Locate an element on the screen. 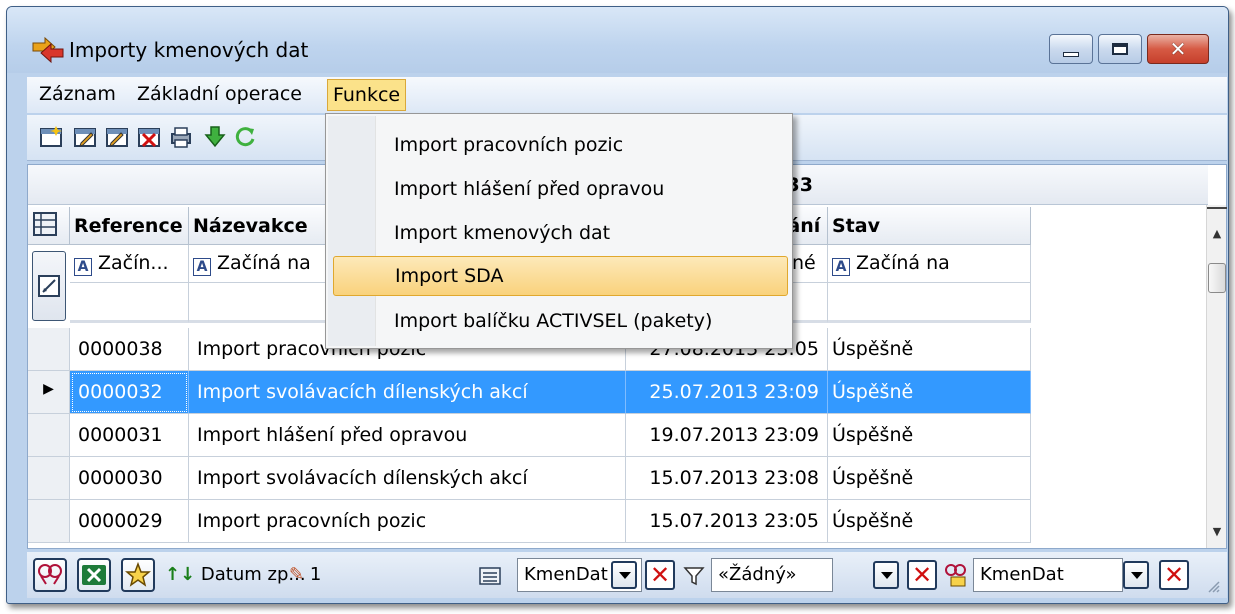 The image size is (1235, 614). column-chooser-icon is located at coordinates (45, 224).